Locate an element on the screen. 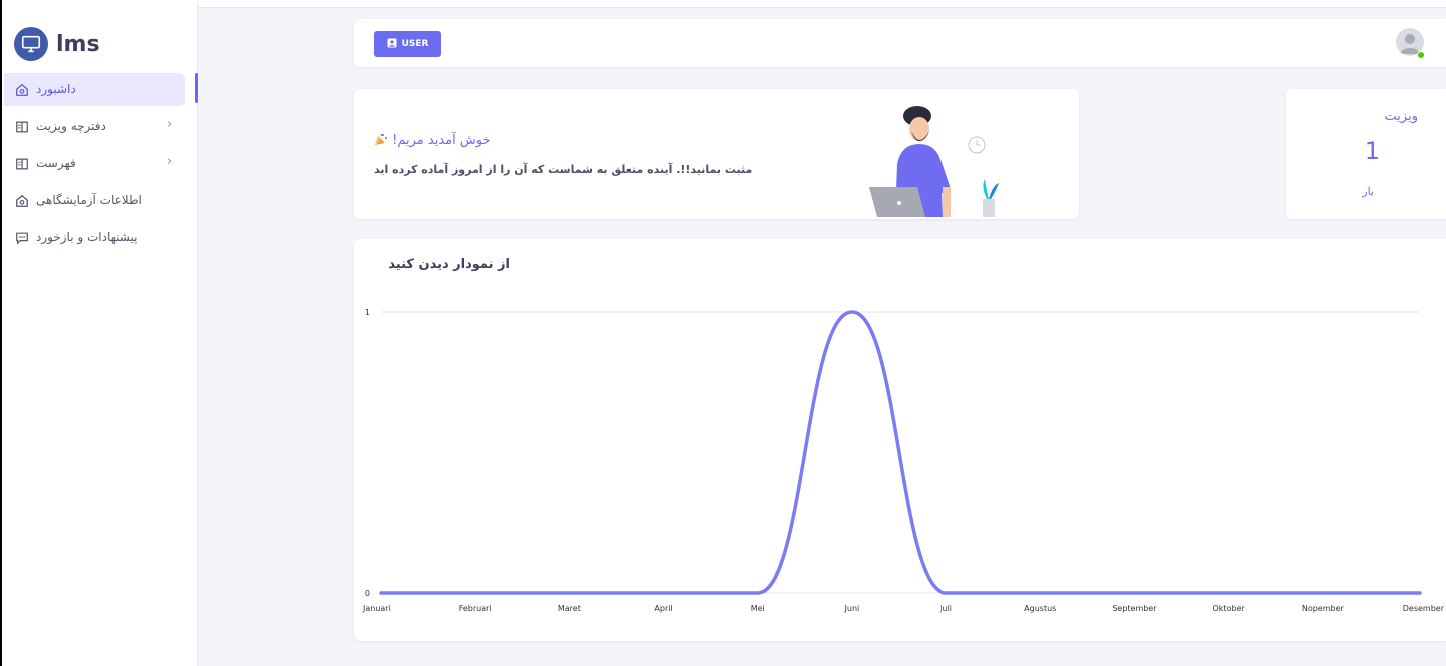 The height and width of the screenshot is (666, 1446). sidebar-item-label: فهرست is located at coordinates (56, 163).